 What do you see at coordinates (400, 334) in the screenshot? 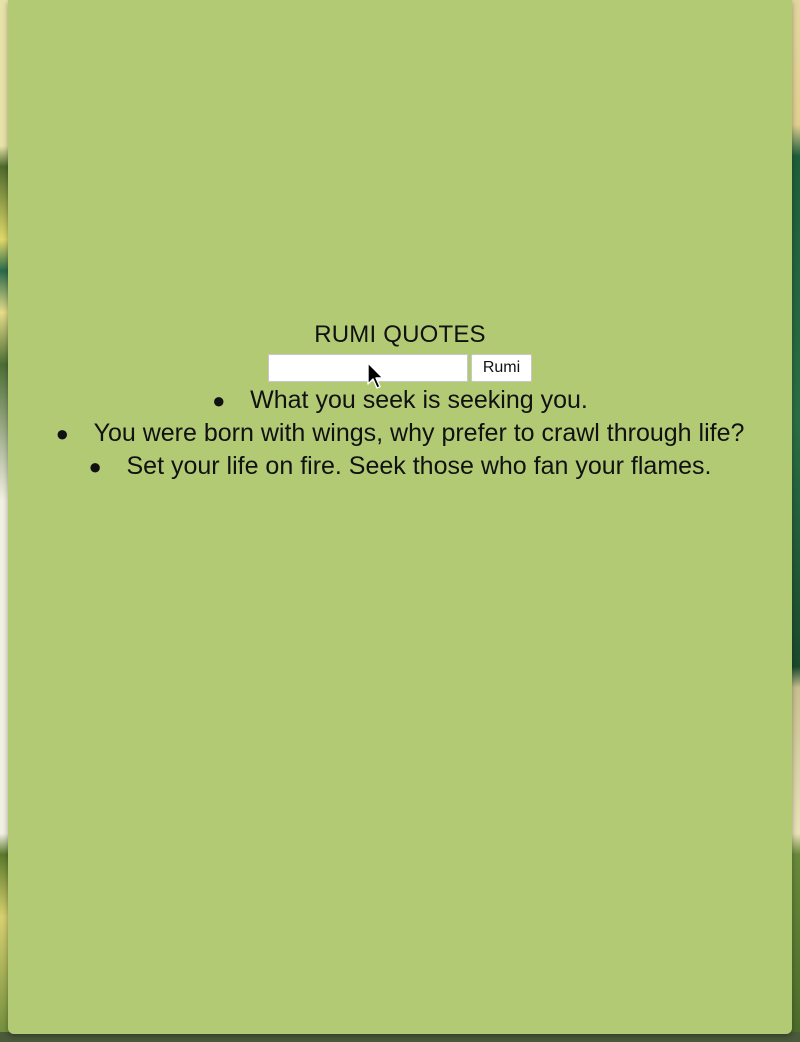
I see `page-title: RUMI QUOTES` at bounding box center [400, 334].